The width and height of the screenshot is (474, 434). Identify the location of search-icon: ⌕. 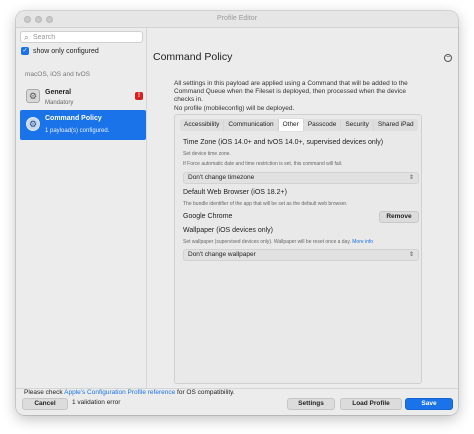
(26, 37).